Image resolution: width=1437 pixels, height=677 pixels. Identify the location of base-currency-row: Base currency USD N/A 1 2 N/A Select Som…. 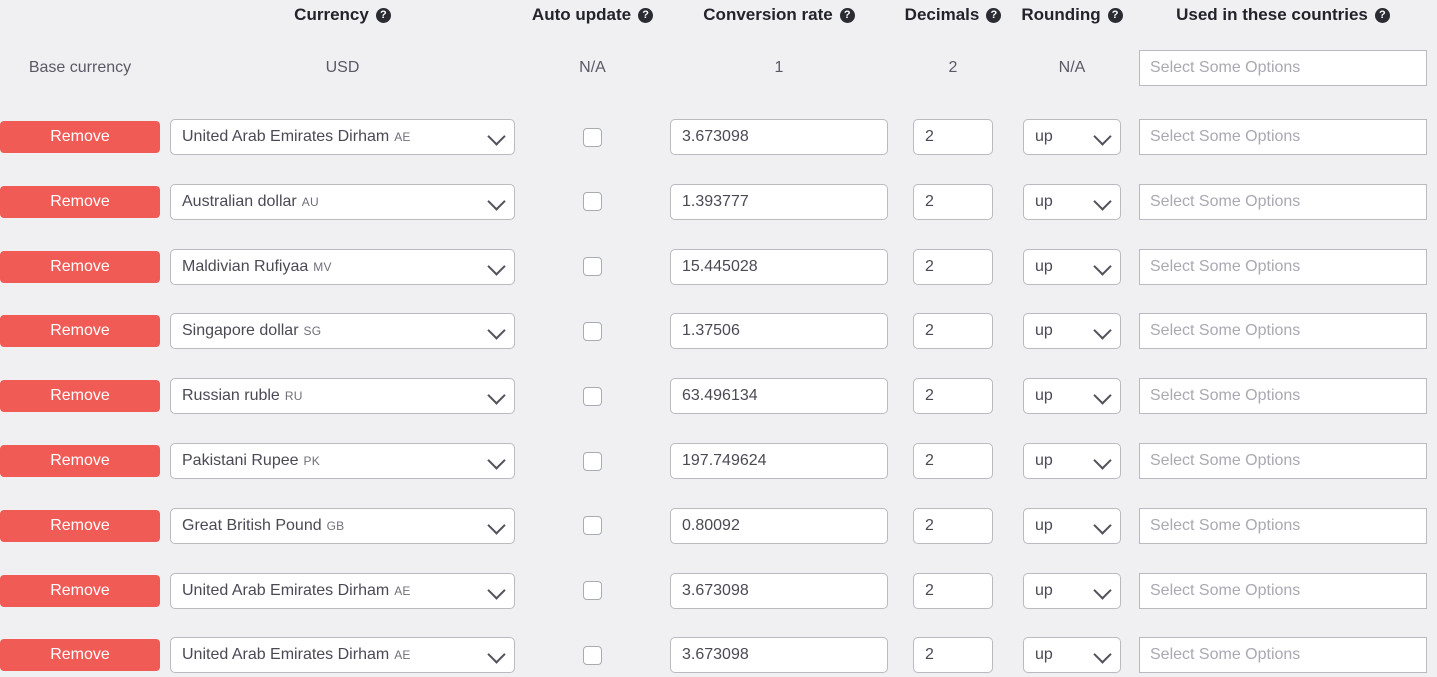
(718, 68).